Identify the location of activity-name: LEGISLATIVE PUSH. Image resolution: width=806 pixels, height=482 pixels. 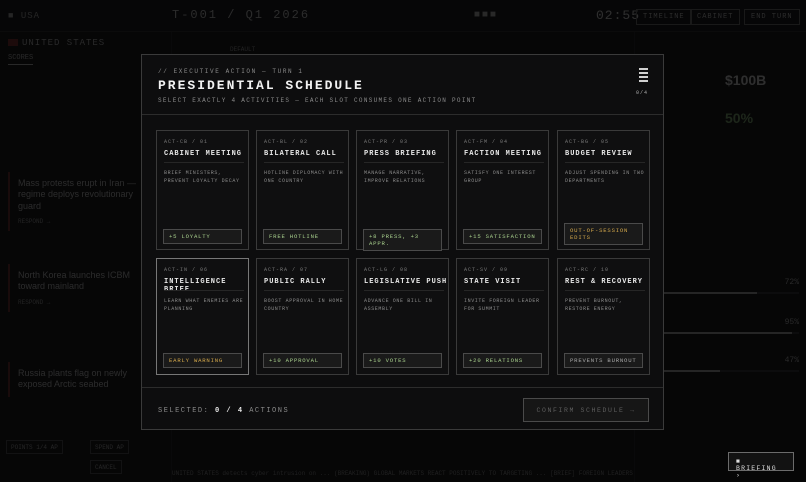
(406, 282).